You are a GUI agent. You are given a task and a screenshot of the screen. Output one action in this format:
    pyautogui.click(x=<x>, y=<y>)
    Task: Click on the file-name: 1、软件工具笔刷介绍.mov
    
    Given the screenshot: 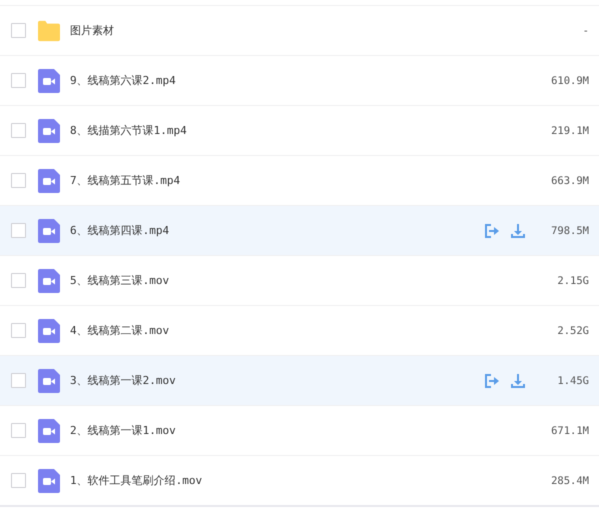 What is the action you would take?
    pyautogui.click(x=306, y=480)
    